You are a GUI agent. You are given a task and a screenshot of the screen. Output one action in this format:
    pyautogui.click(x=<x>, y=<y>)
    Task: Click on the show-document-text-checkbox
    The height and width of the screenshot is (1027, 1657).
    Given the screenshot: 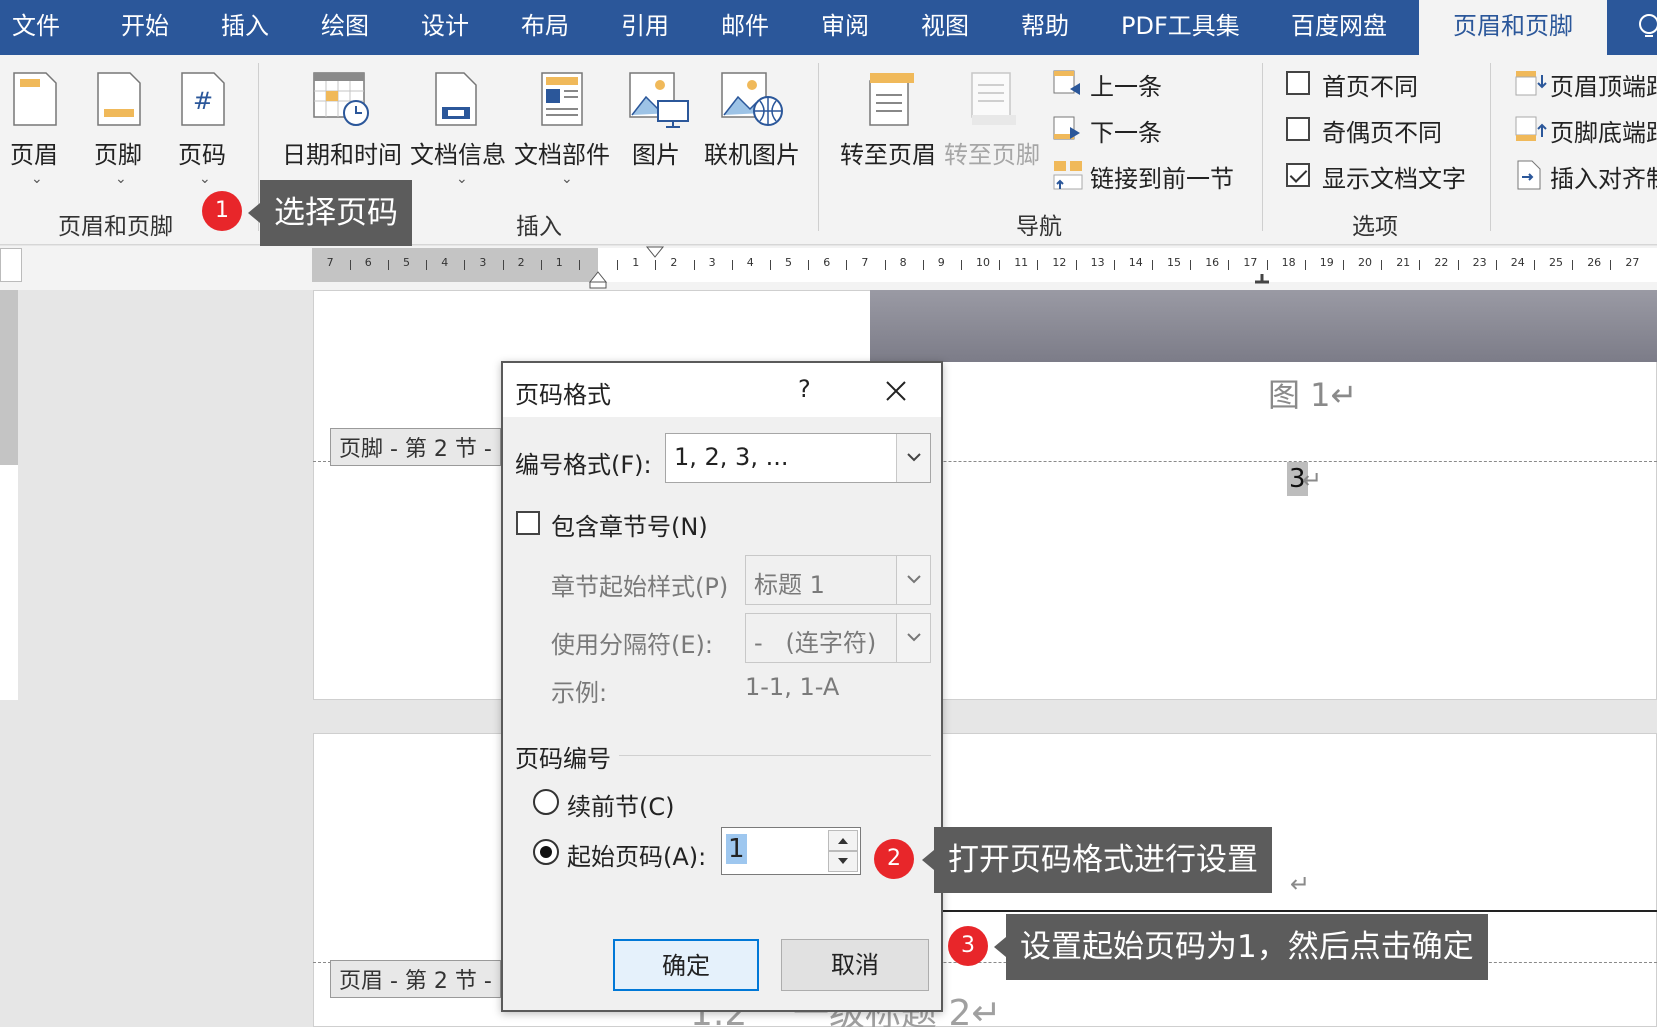 What is the action you would take?
    pyautogui.click(x=1298, y=175)
    